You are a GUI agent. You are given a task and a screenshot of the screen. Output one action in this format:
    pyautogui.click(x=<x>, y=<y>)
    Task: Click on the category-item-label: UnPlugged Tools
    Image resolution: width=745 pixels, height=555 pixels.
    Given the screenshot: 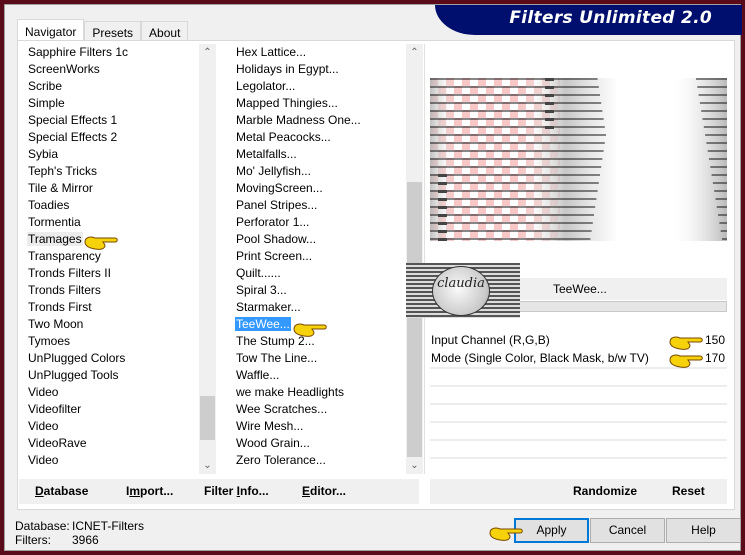 What is the action you would take?
    pyautogui.click(x=73, y=375)
    